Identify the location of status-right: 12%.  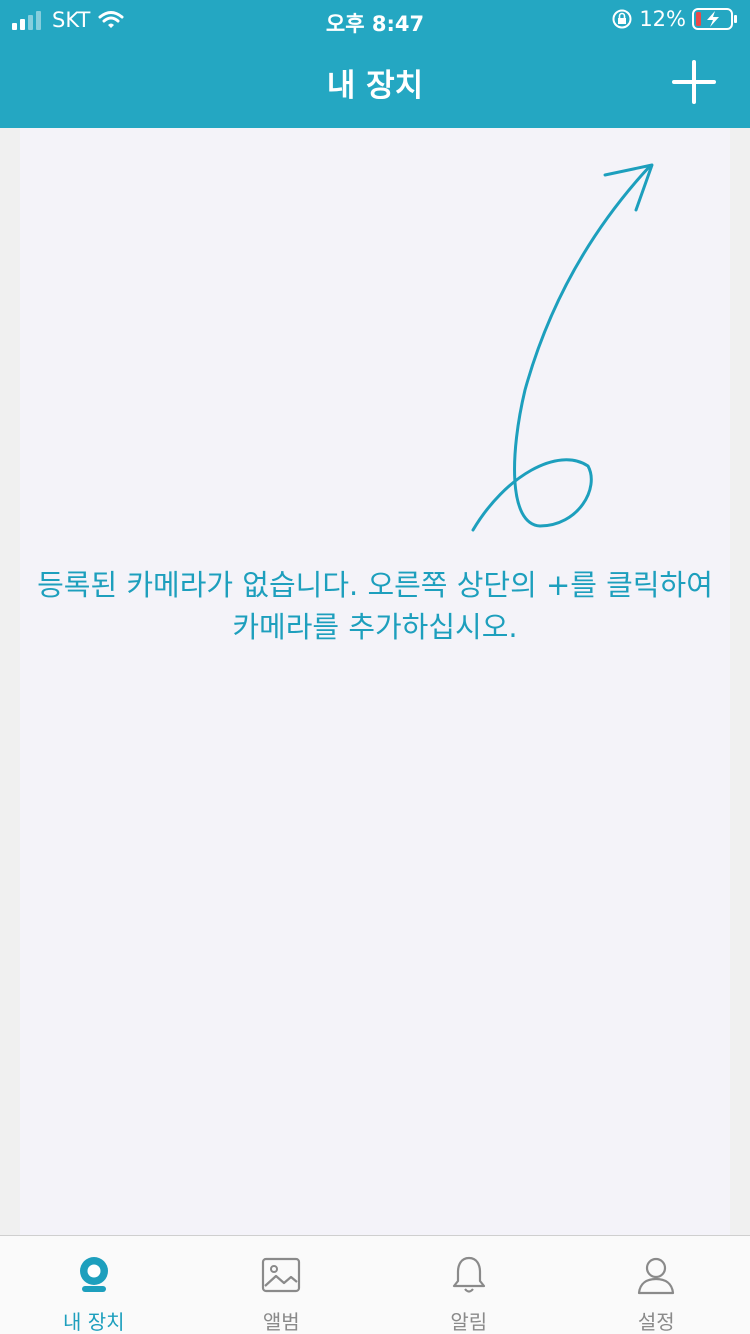
(674, 19).